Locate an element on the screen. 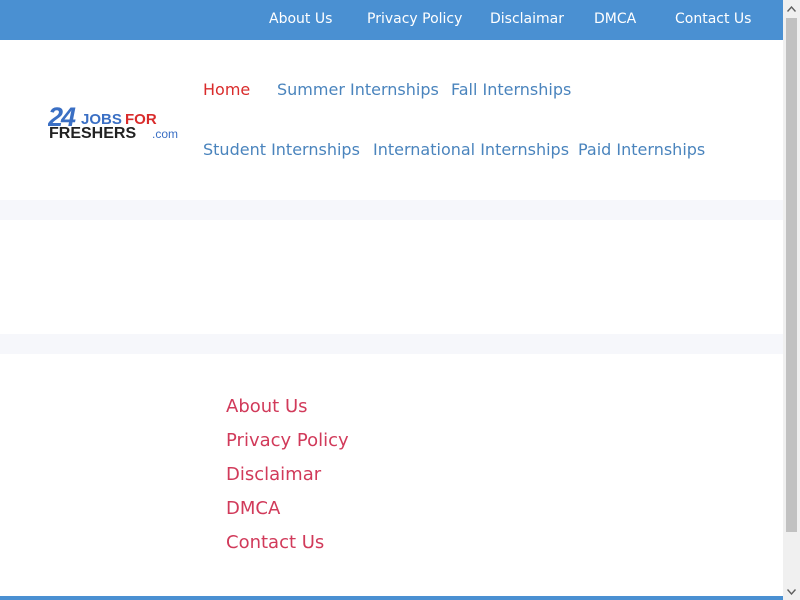  nav-paid-internships: Paid Internships is located at coordinates (641, 149).